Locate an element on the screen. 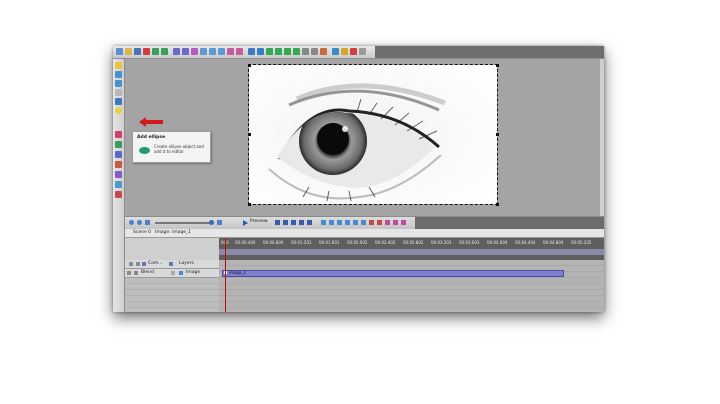 Image resolution: width=720 pixels, height=404 pixels. align-right-icon is located at coordinates (221, 51).